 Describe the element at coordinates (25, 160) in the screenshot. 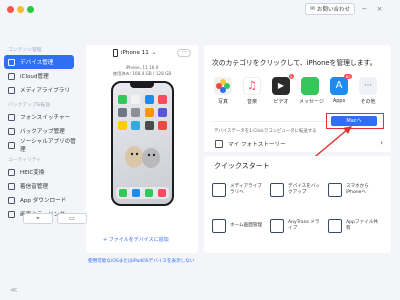

I see `sidebar-section-label: ユーティリティ` at that location.